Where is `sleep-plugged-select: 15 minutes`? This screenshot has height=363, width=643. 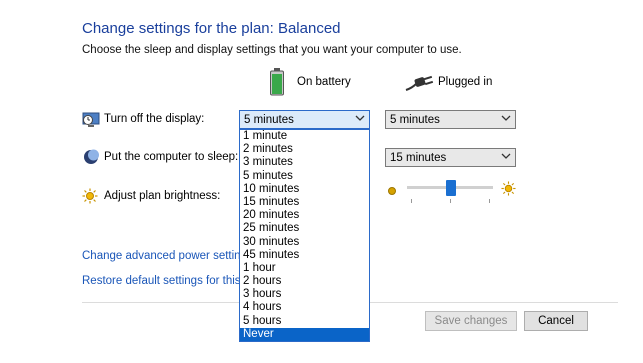
sleep-plugged-select: 15 minutes is located at coordinates (450, 157).